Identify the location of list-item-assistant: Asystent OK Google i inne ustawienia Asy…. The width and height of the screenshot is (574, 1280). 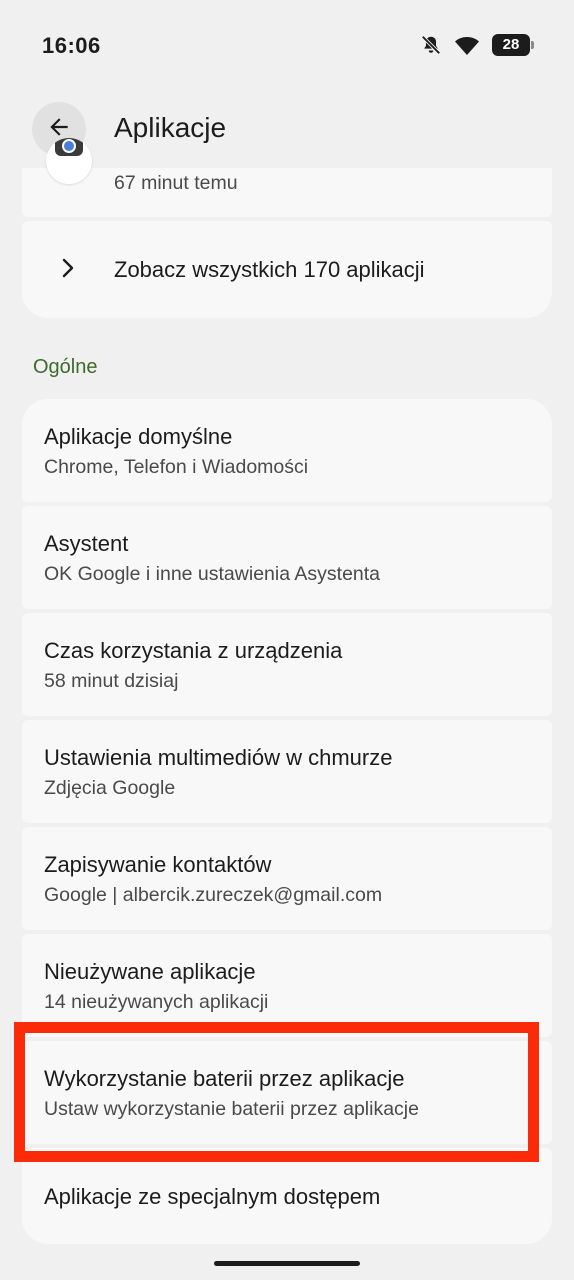
(287, 557).